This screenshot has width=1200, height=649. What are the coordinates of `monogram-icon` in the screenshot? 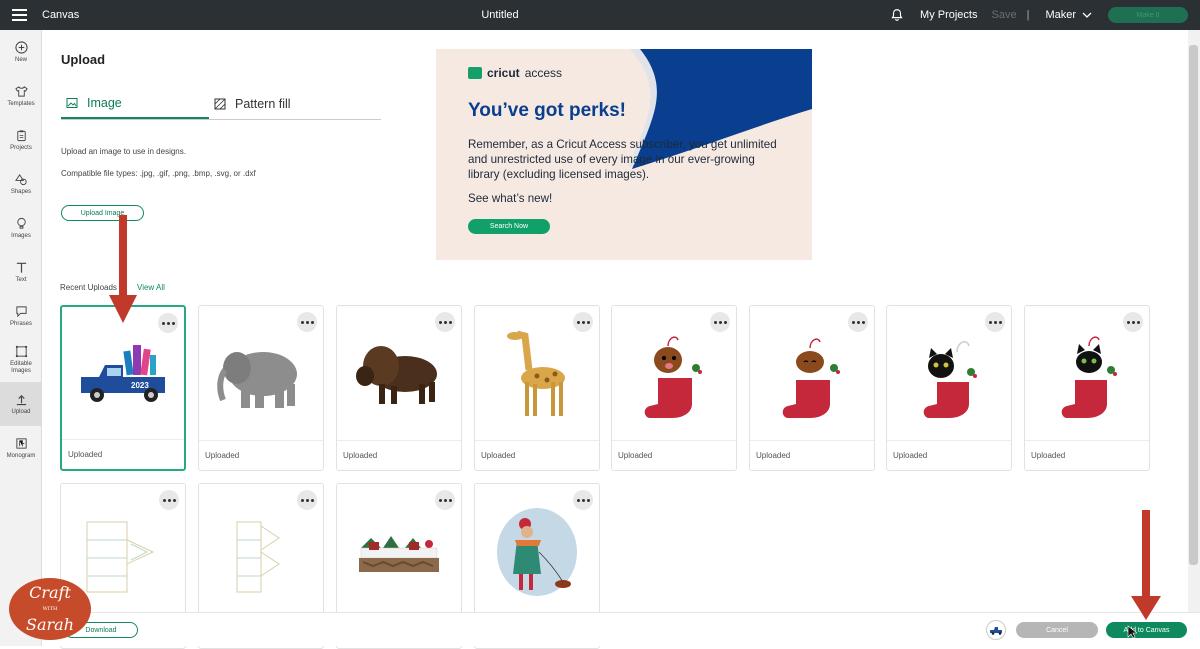 It's located at (21, 443).